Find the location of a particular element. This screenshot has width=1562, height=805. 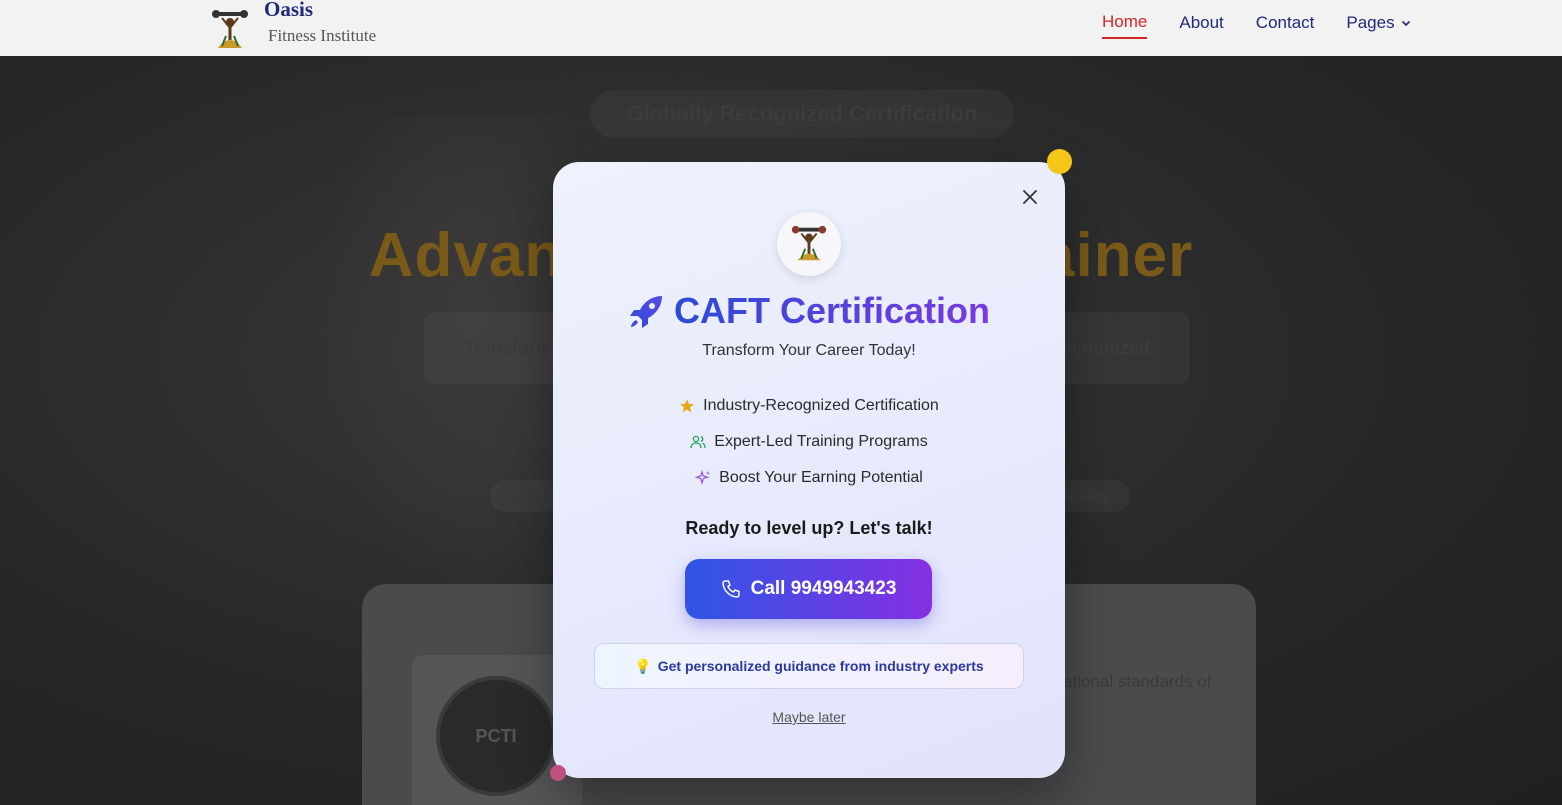

decorative-dot-pink is located at coordinates (558, 773).